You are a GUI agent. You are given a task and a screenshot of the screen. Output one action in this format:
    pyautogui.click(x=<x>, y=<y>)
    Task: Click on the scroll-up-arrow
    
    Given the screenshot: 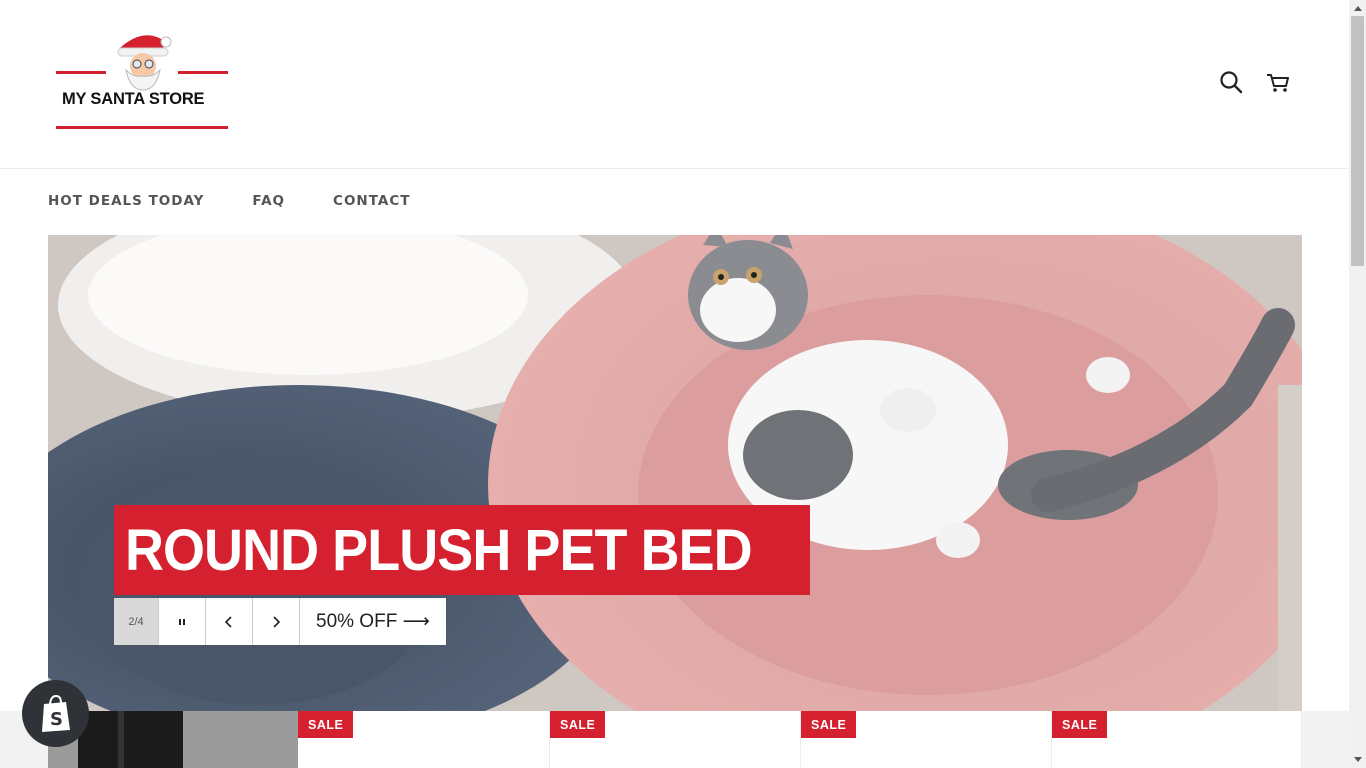 What is the action you would take?
    pyautogui.click(x=1357, y=8)
    